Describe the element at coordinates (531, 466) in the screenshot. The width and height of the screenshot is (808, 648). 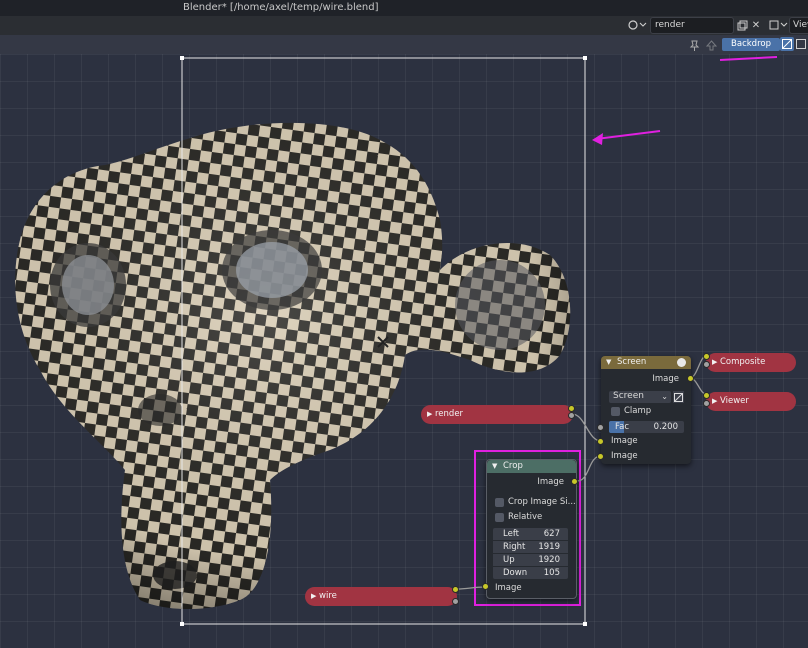
I see `crop-node-header: ▼ Crop` at that location.